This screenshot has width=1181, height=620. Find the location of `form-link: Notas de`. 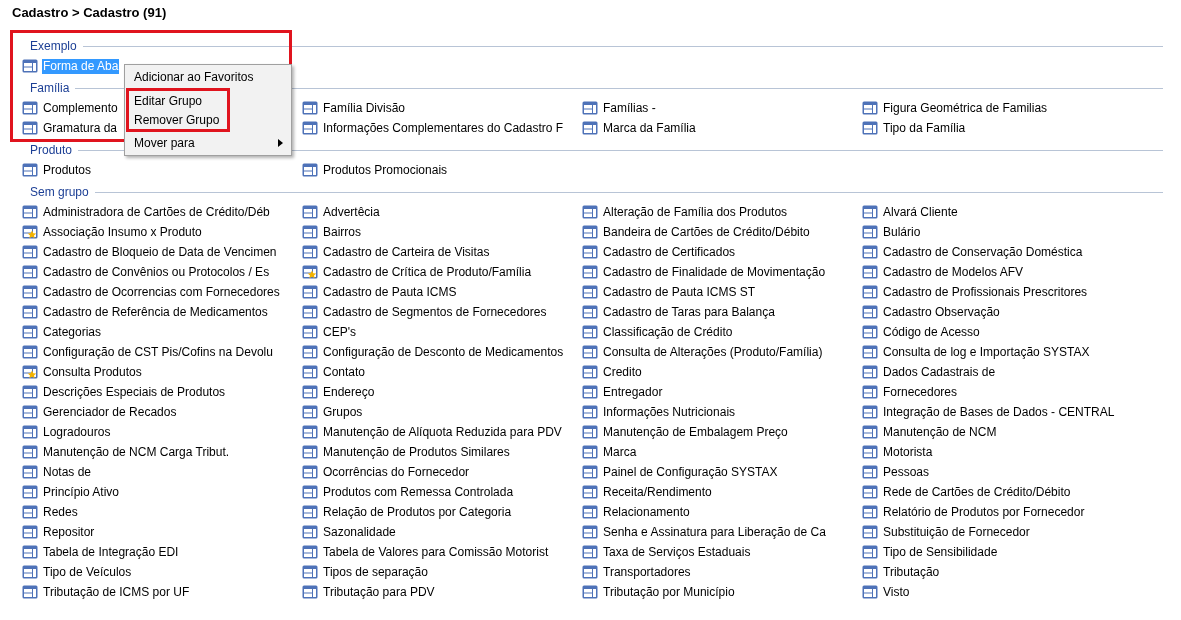

form-link: Notas de is located at coordinates (67, 472).